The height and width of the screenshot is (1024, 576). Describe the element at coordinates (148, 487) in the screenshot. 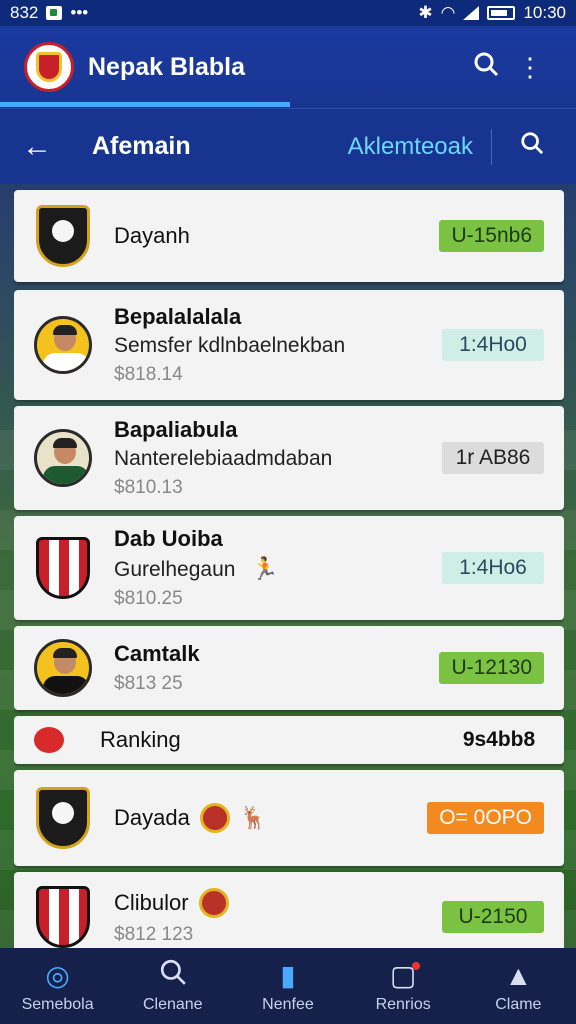

I see `list-item-price: $810.13` at that location.